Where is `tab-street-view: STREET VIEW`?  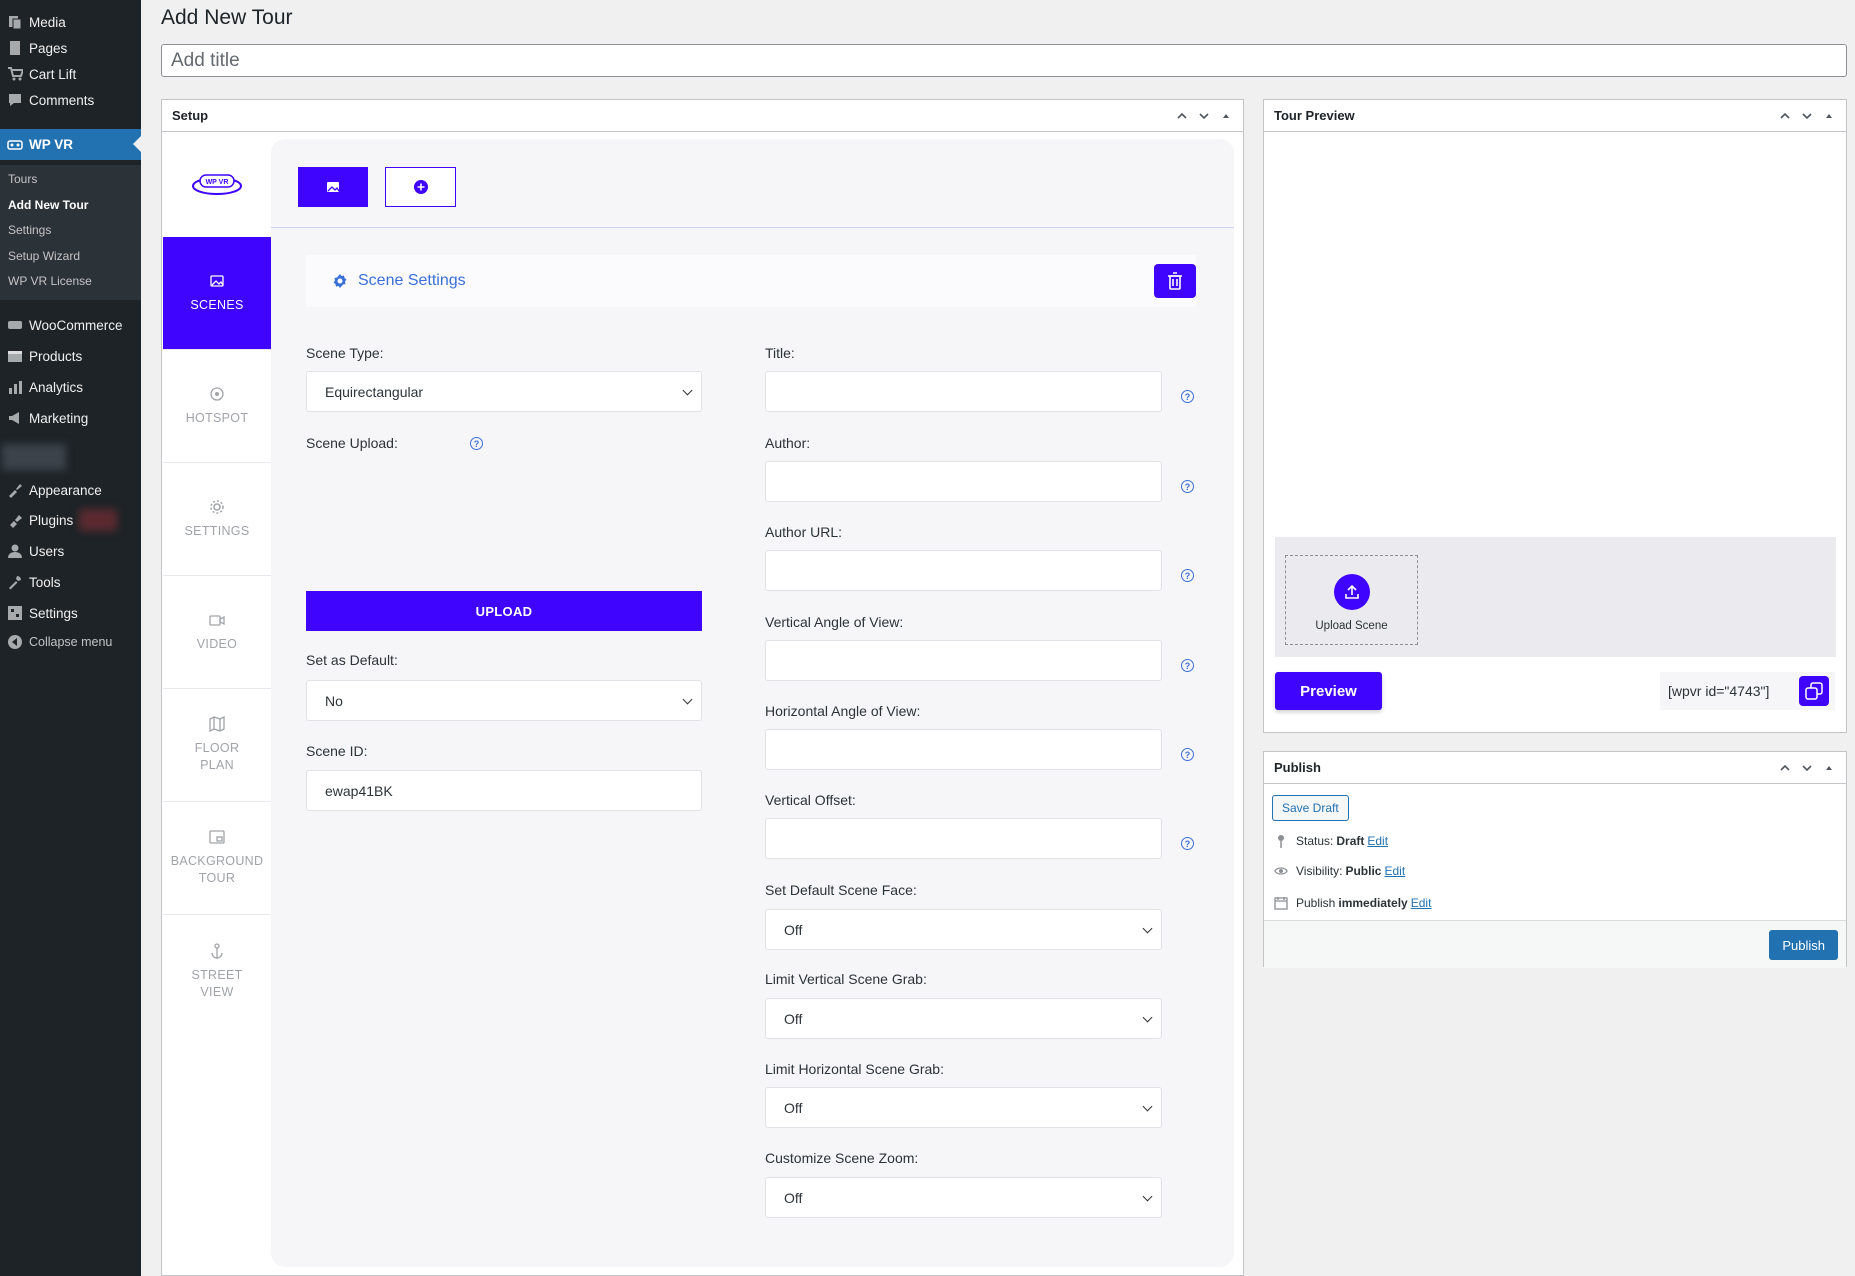 tab-street-view: STREET VIEW is located at coordinates (217, 971).